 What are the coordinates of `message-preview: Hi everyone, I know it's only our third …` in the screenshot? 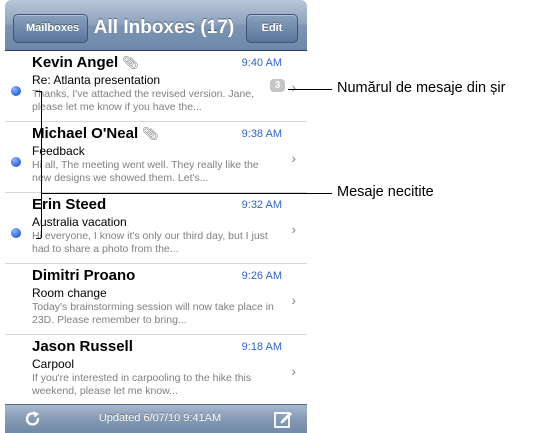 It's located at (150, 242).